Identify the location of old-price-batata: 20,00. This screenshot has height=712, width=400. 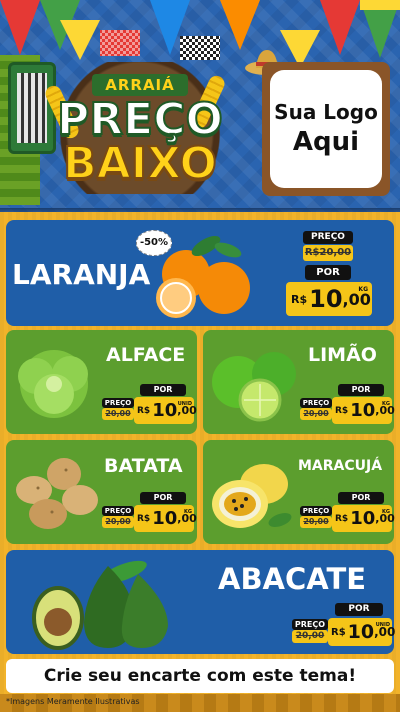
(118, 522).